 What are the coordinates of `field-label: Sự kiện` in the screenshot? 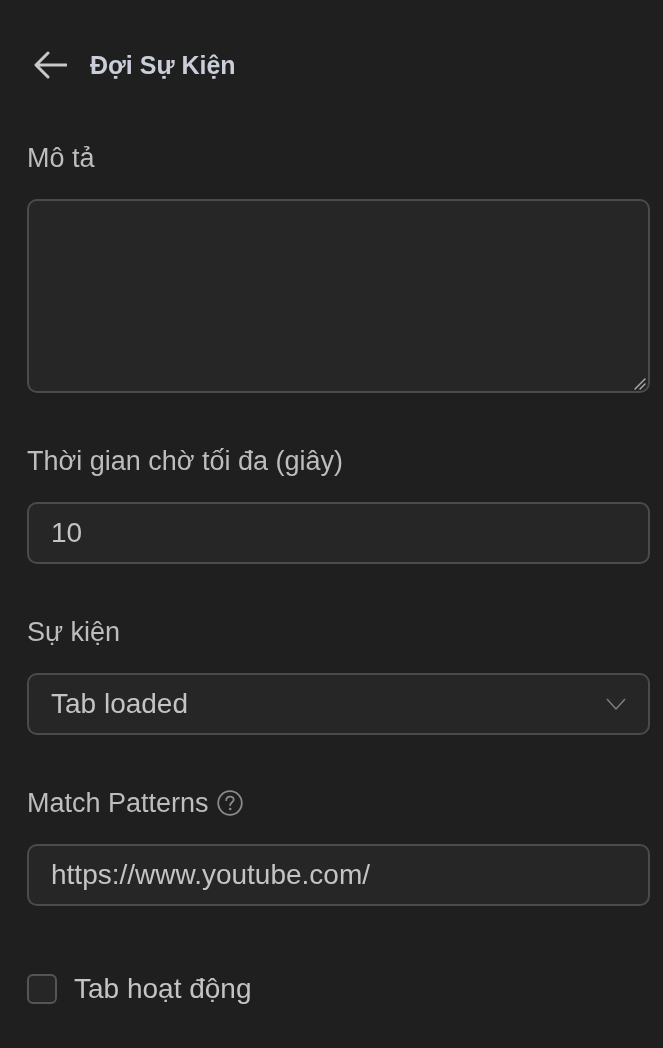 It's located at (74, 632).